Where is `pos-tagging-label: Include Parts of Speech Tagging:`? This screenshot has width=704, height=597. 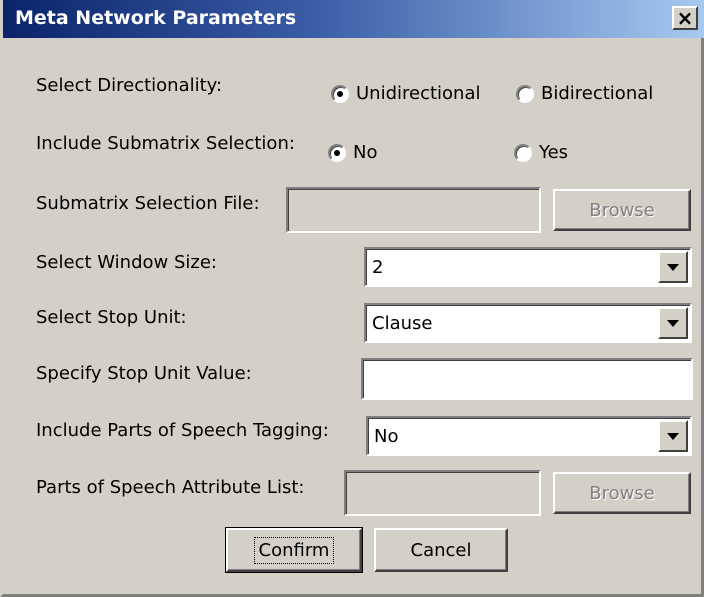
pos-tagging-label: Include Parts of Speech Tagging: is located at coordinates (182, 430).